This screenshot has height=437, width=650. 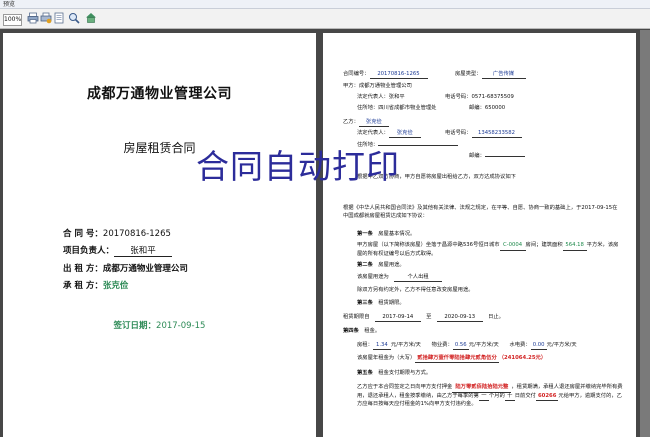 I want to click on p2-phone: 电话号码：0571-68375509, so click(x=479, y=97).